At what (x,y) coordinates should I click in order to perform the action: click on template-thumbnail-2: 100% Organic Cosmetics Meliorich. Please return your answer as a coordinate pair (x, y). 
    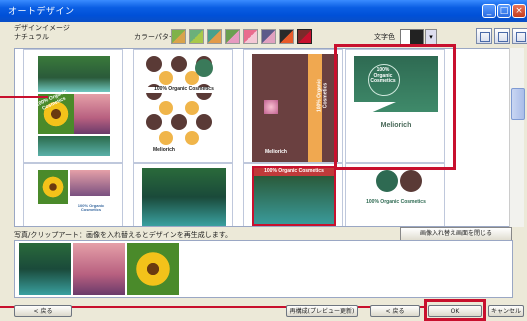
    Looking at the image, I should click on (183, 106).